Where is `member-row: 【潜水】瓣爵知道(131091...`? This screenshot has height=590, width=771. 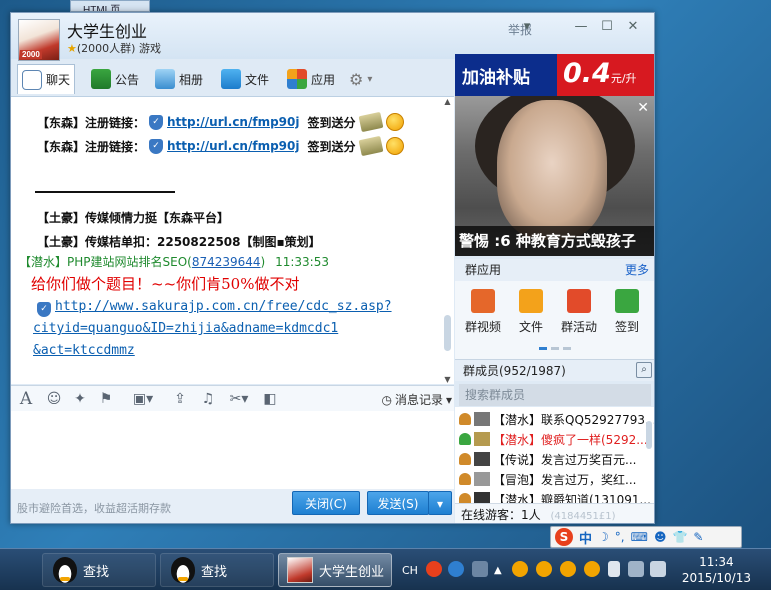 member-row: 【潜水】瓣爵知道(131091... is located at coordinates (555, 496).